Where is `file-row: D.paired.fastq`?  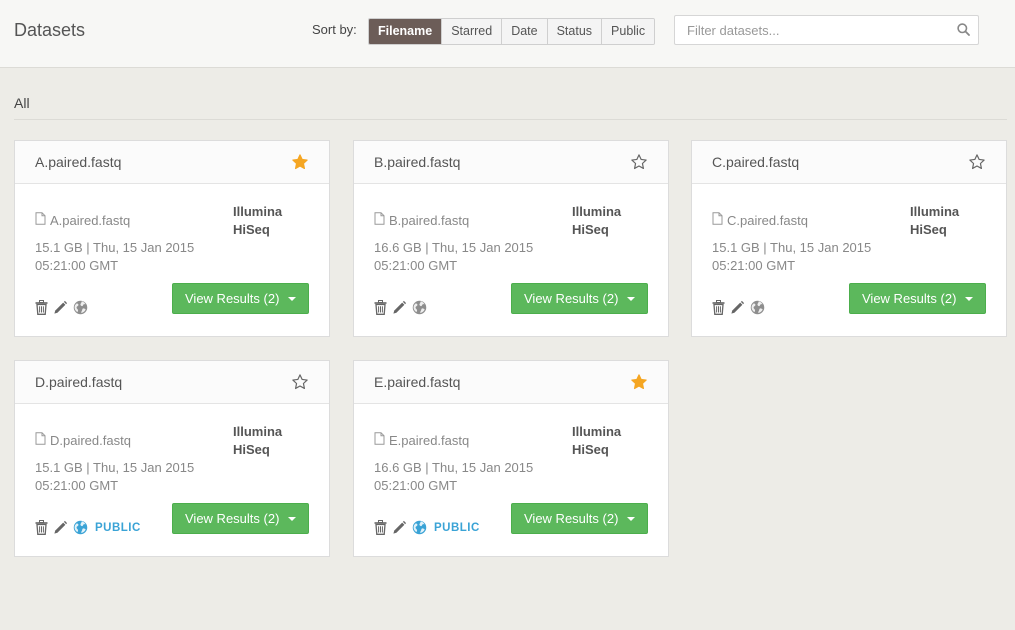
file-row: D.paired.fastq is located at coordinates (83, 440).